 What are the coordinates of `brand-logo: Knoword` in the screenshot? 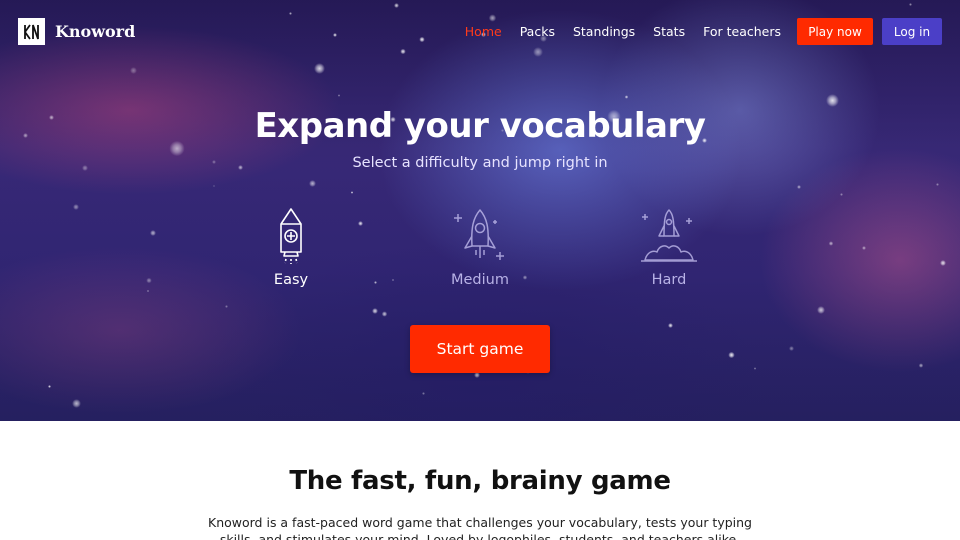 It's located at (76, 31).